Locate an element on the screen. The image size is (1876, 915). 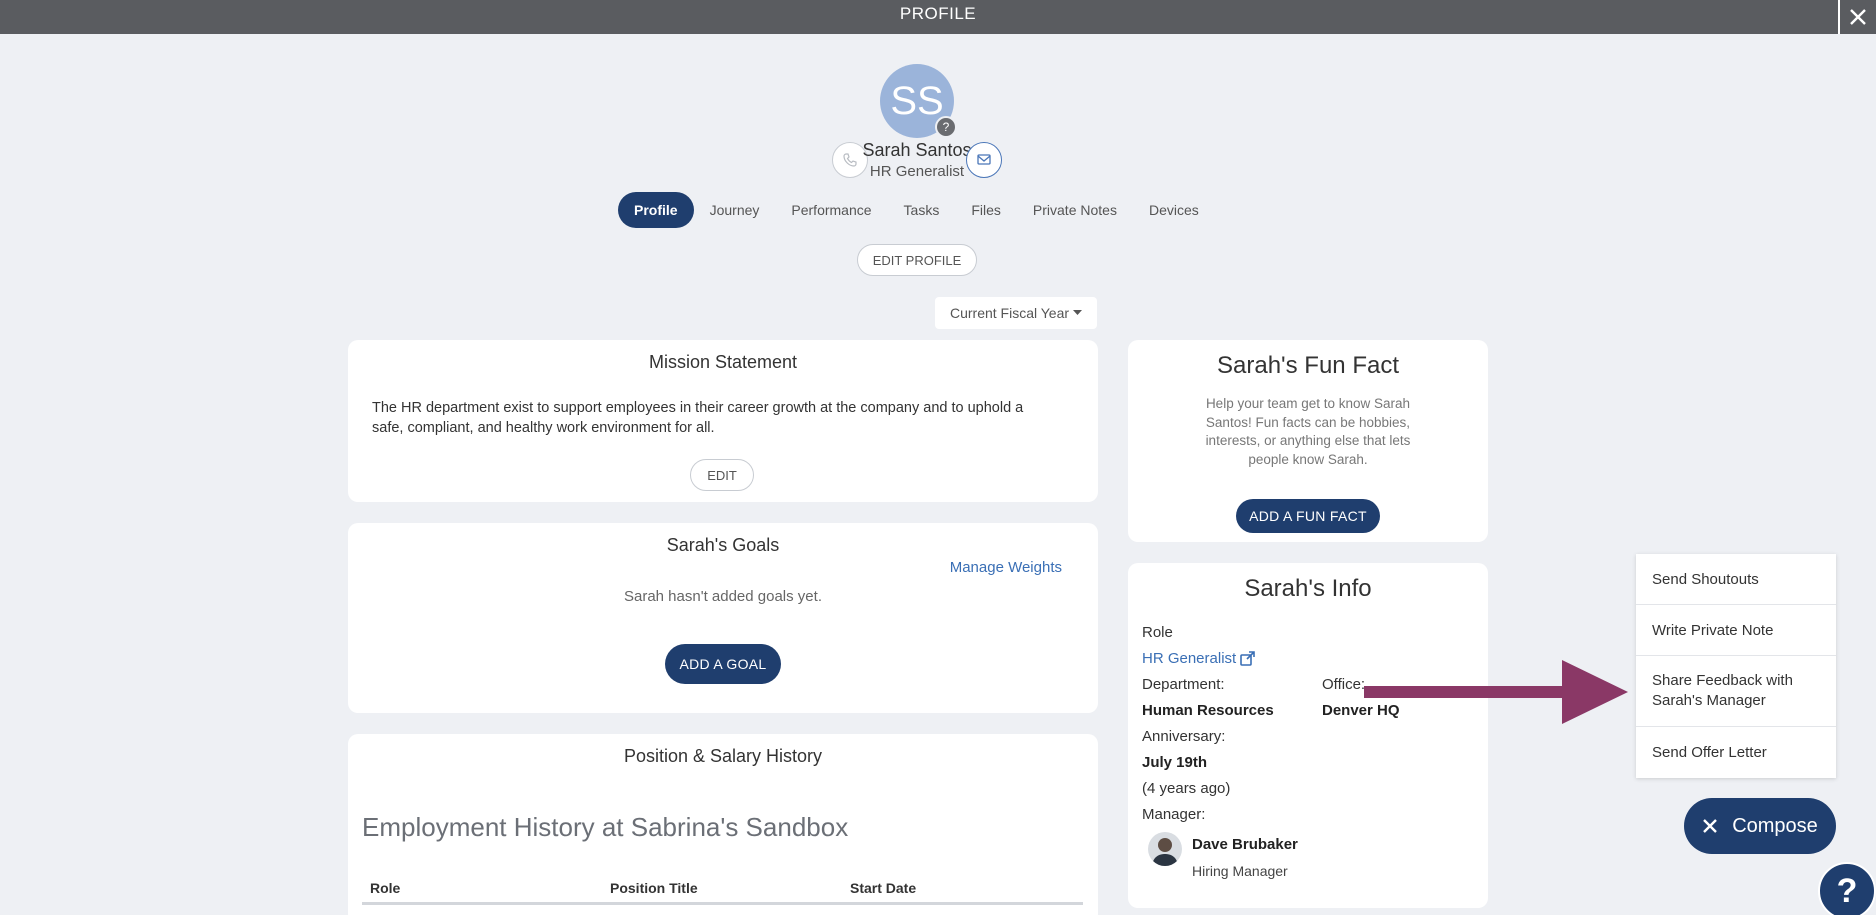
mission-title: Mission Statement is located at coordinates (723, 362).